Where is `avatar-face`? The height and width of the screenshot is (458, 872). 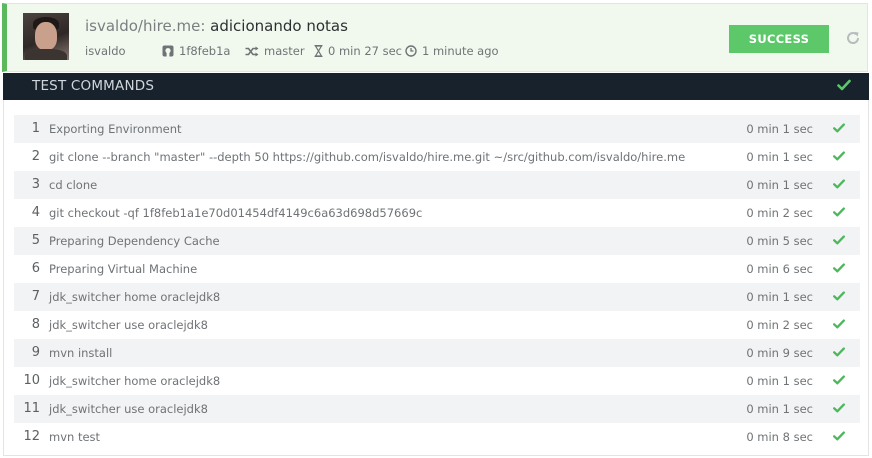 avatar-face is located at coordinates (46, 36).